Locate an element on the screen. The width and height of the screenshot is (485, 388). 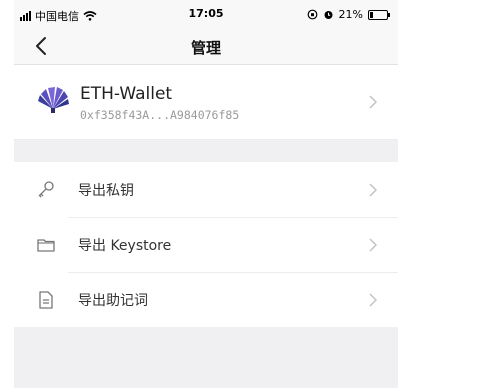
menu-label: 导出助记词 is located at coordinates (113, 301).